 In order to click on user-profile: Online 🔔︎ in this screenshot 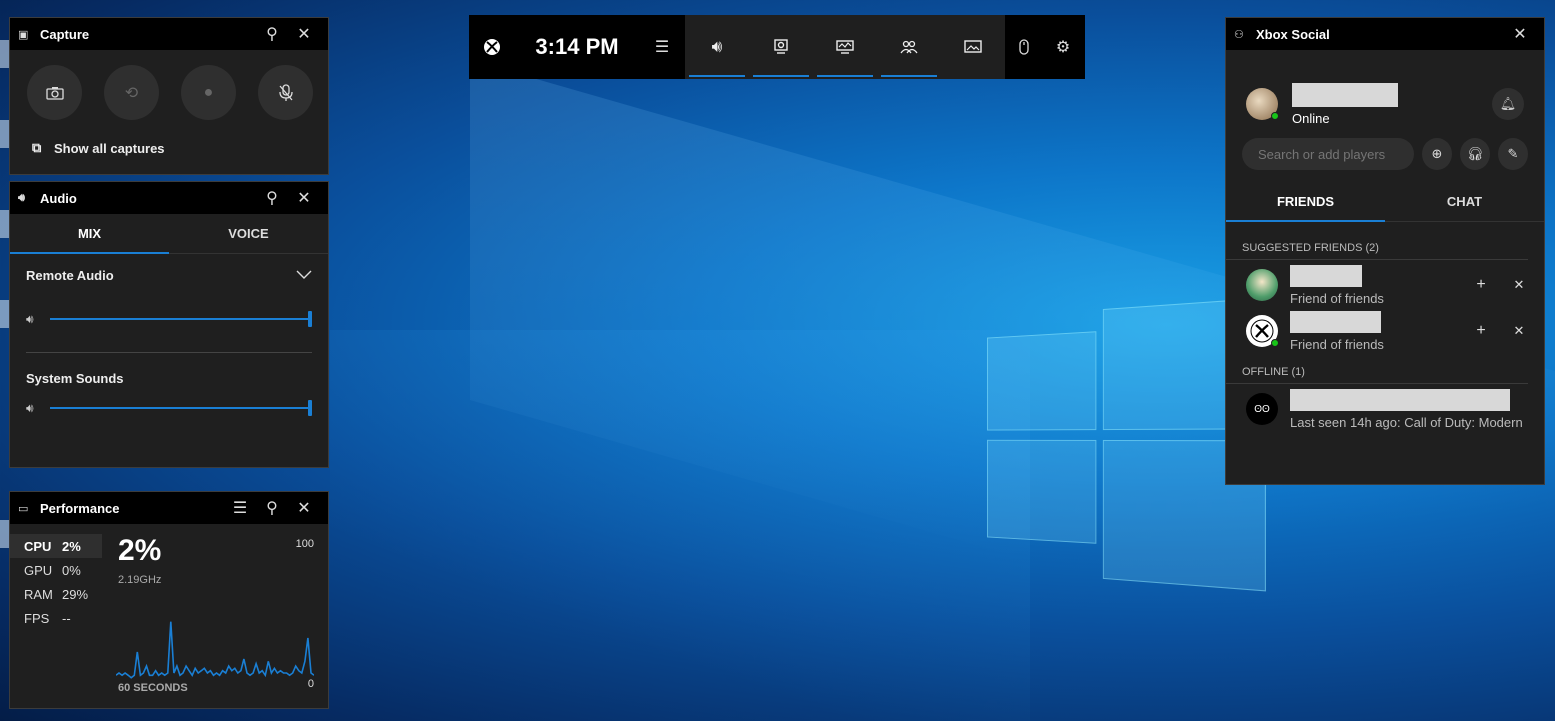, I will do `click(1385, 94)`.